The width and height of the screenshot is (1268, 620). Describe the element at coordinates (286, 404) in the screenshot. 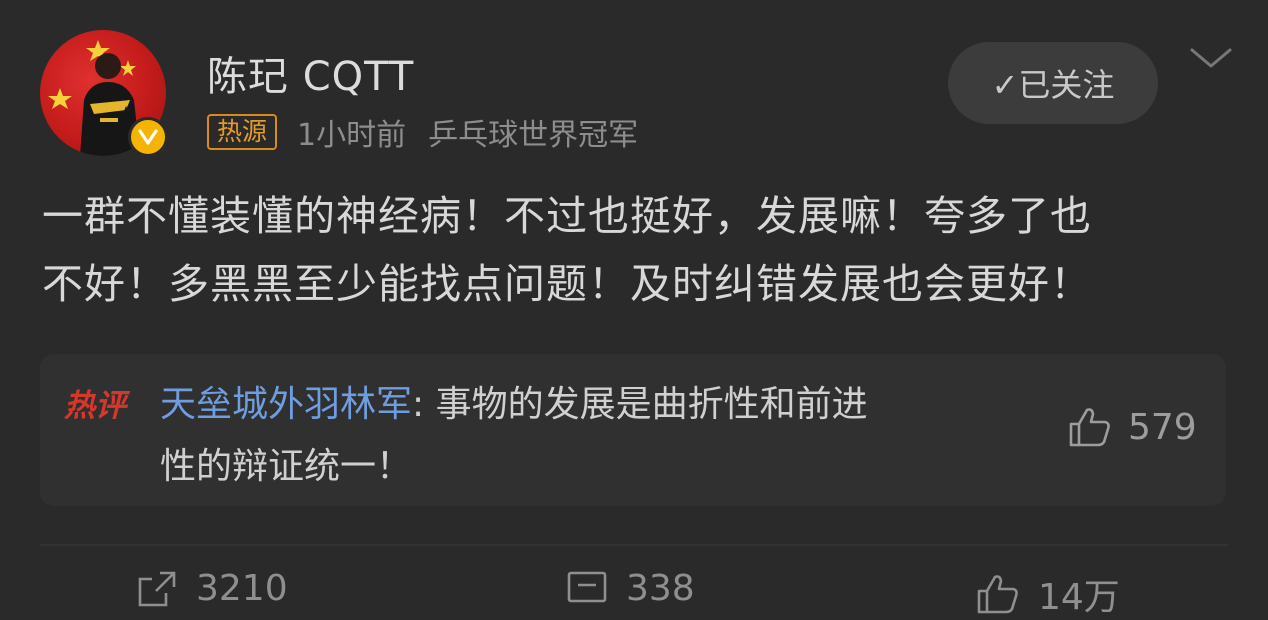

I see `hot-comment-author: 天垒城外羽林军` at that location.